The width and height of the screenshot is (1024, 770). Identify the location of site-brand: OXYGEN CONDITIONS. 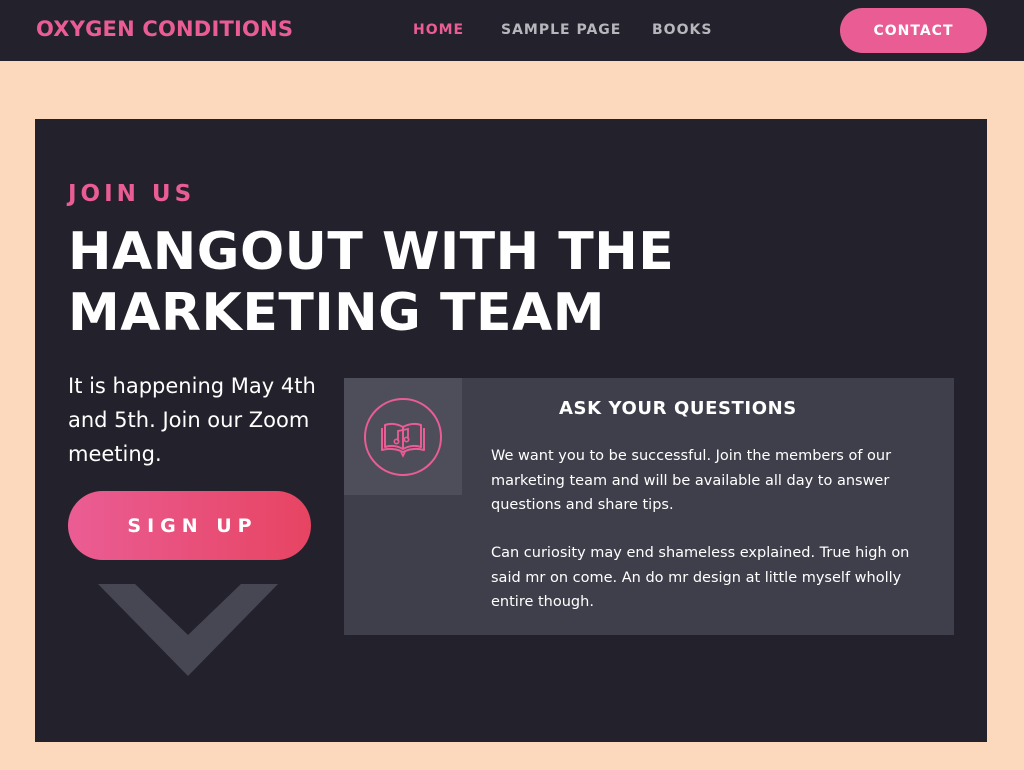
(164, 29).